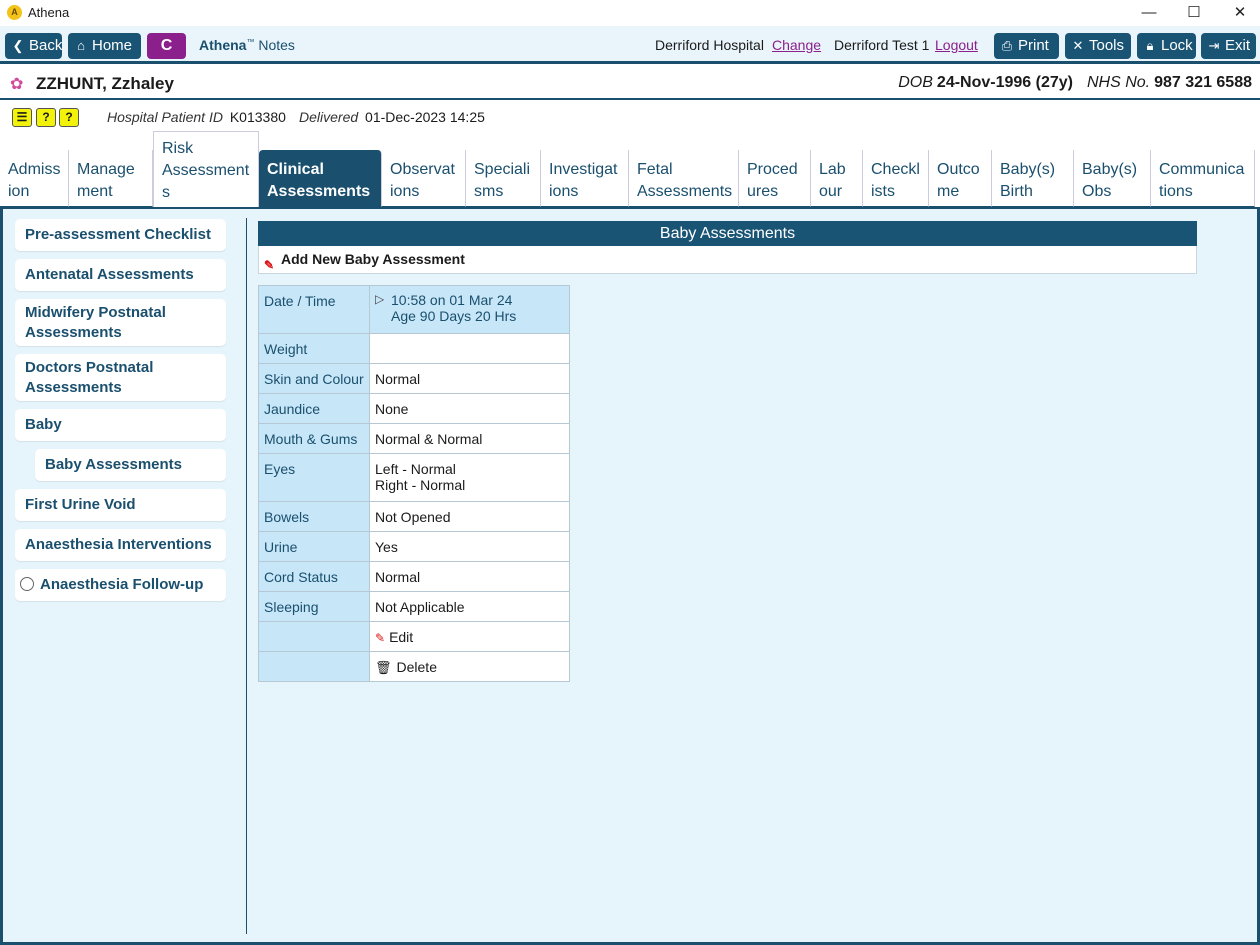 Image resolution: width=1260 pixels, height=945 pixels. What do you see at coordinates (130, 465) in the screenshot?
I see `sidebar-item-baby-assessments: Baby Assessments` at bounding box center [130, 465].